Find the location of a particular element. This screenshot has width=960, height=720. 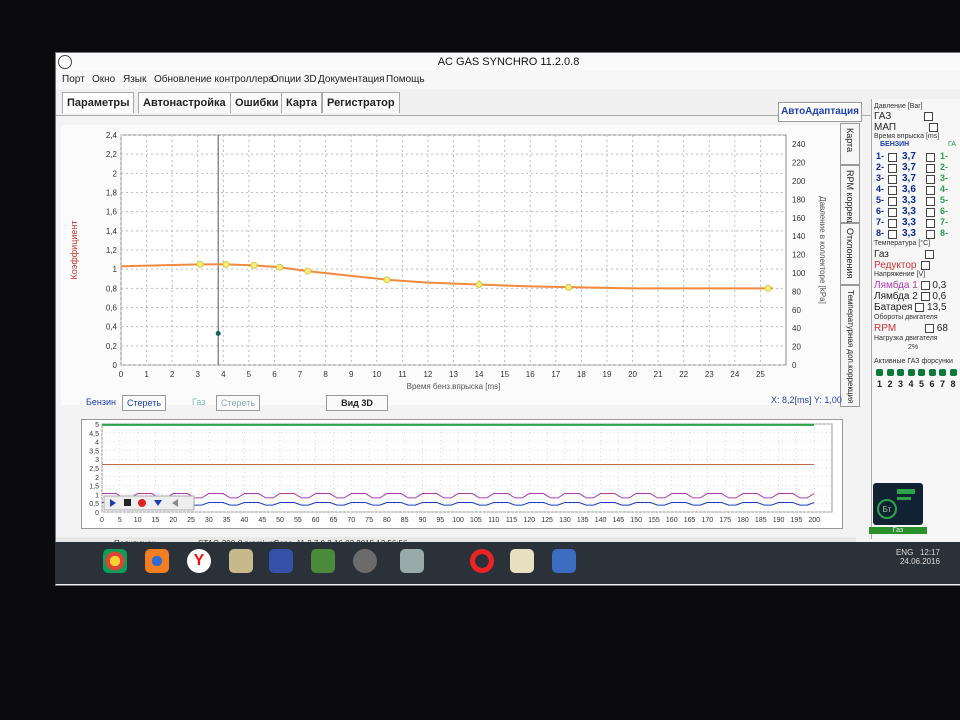

vtab-rpm-correction: RPM коррекция is located at coordinates (850, 200).